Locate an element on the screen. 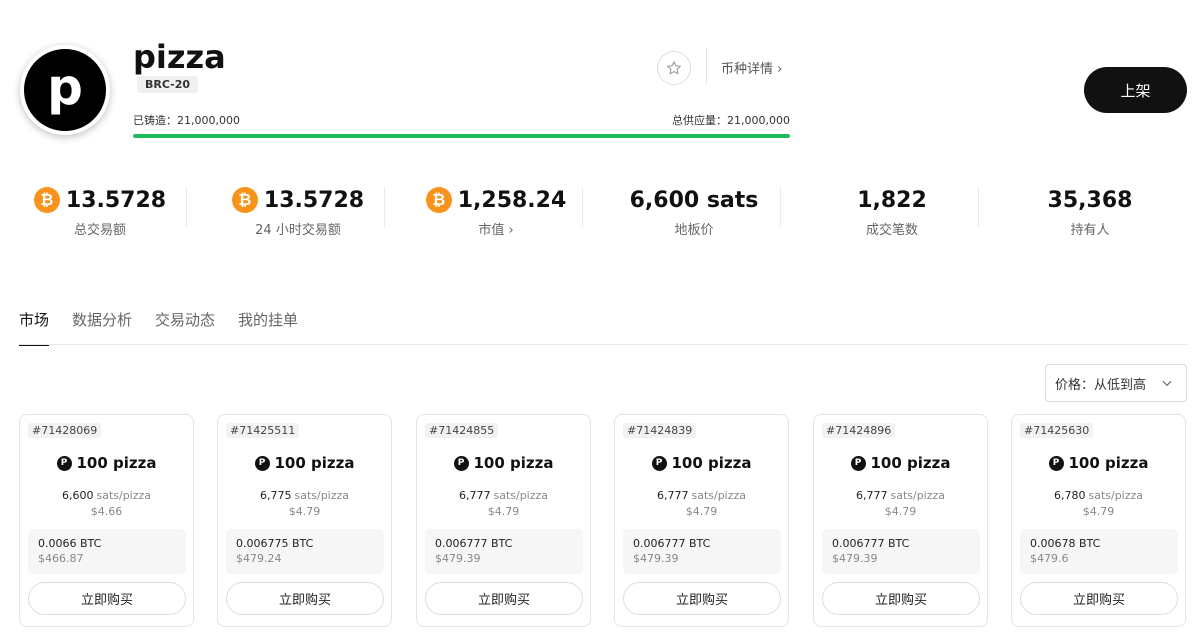 Image resolution: width=1200 pixels, height=642 pixels. listing-id: #71425511 is located at coordinates (263, 430).